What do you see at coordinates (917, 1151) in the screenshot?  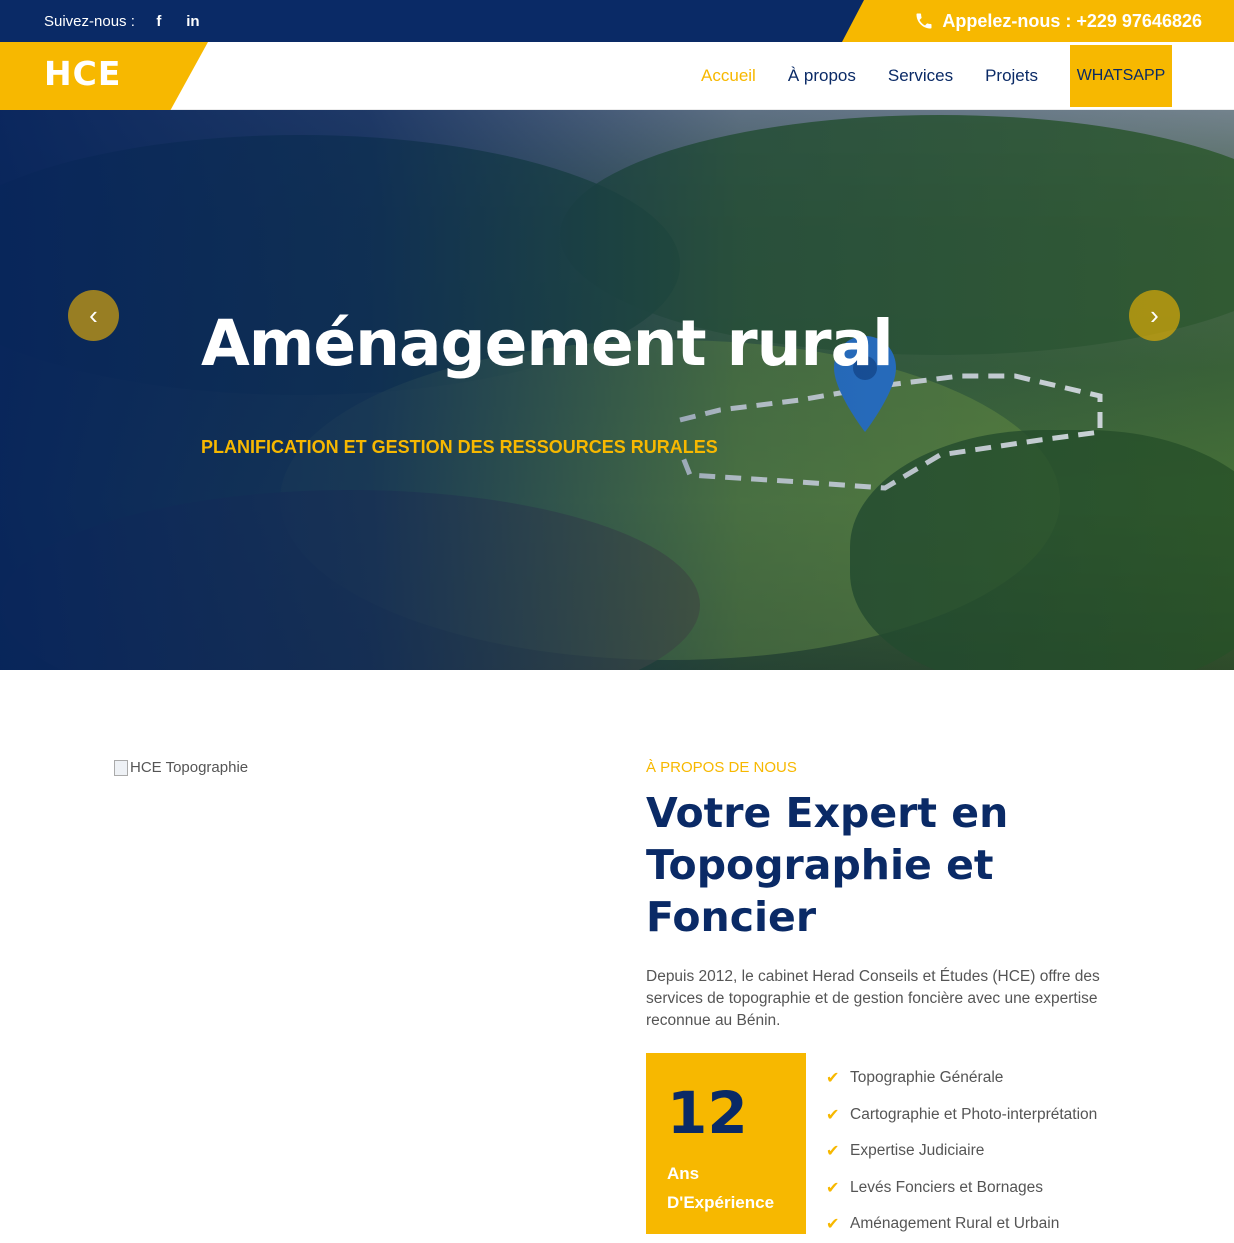 I see `service-label: Expertise Judiciaire` at bounding box center [917, 1151].